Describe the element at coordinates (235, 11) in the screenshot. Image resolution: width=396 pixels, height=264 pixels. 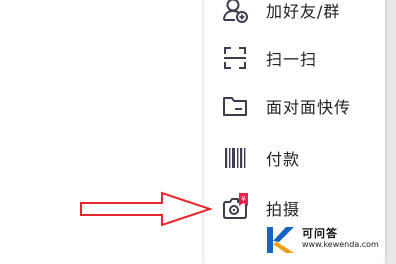
I see `add-friend-icon` at that location.